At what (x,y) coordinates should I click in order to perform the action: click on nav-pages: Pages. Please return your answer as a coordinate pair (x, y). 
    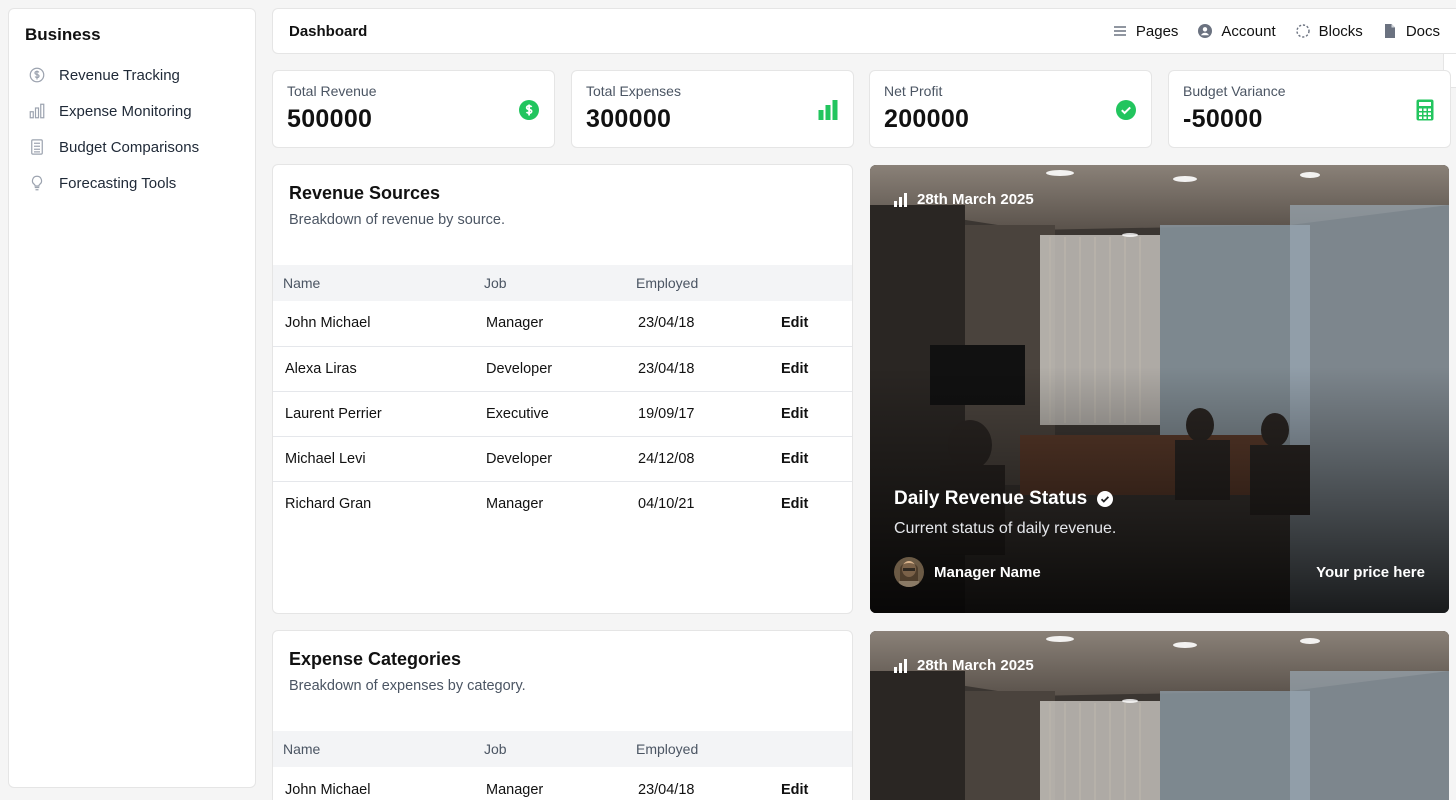
    Looking at the image, I should click on (1146, 31).